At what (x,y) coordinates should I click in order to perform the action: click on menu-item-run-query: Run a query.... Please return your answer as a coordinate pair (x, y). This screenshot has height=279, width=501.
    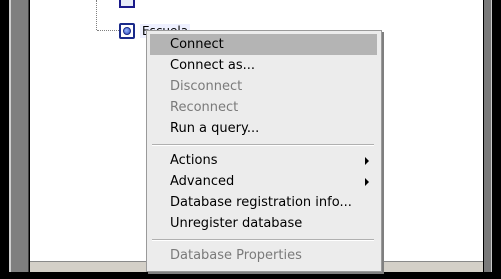
    Looking at the image, I should click on (263, 128).